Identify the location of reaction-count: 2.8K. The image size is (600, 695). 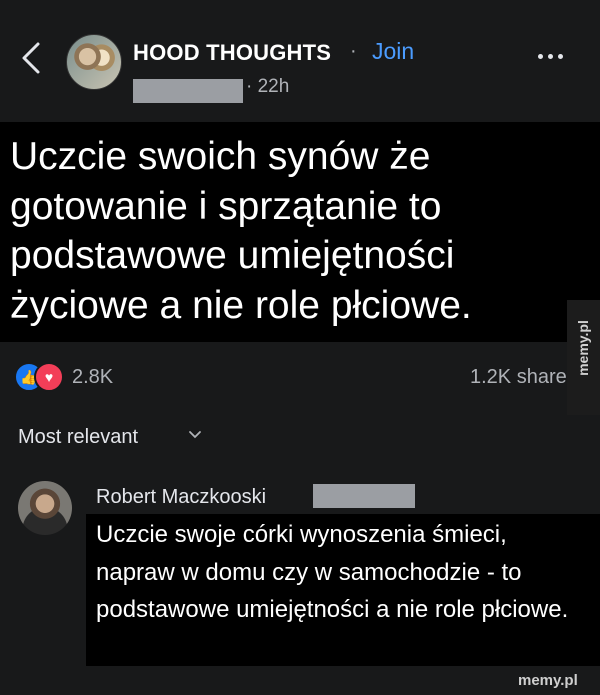
(92, 377).